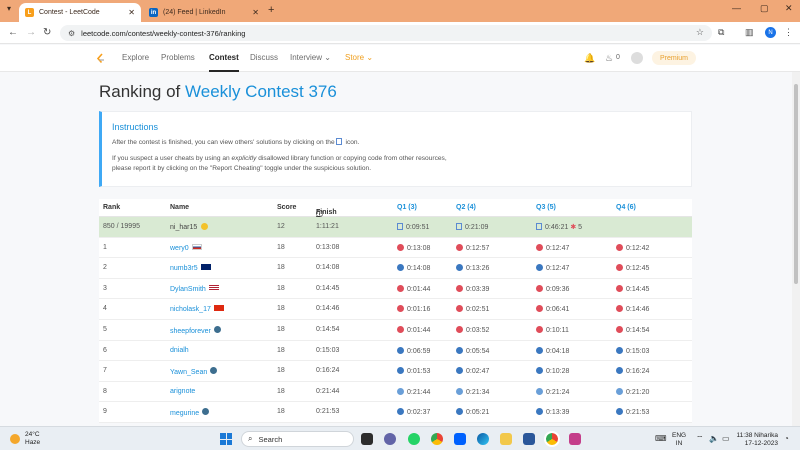 Image resolution: width=800 pixels, height=450 pixels. I want to click on notification-bell-icon: 🔔, so click(589, 58).